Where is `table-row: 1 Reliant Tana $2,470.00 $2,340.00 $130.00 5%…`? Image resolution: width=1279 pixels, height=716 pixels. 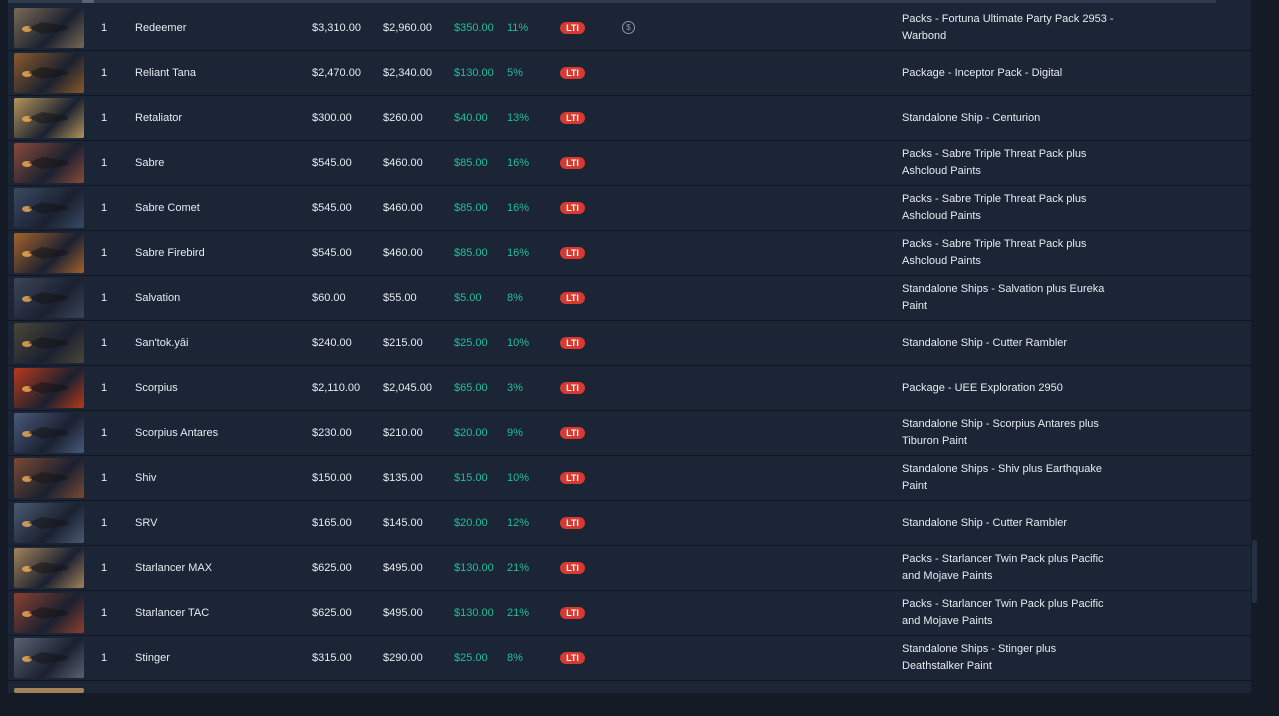
table-row: 1 Reliant Tana $2,470.00 $2,340.00 $130.00 5%… is located at coordinates (629, 73).